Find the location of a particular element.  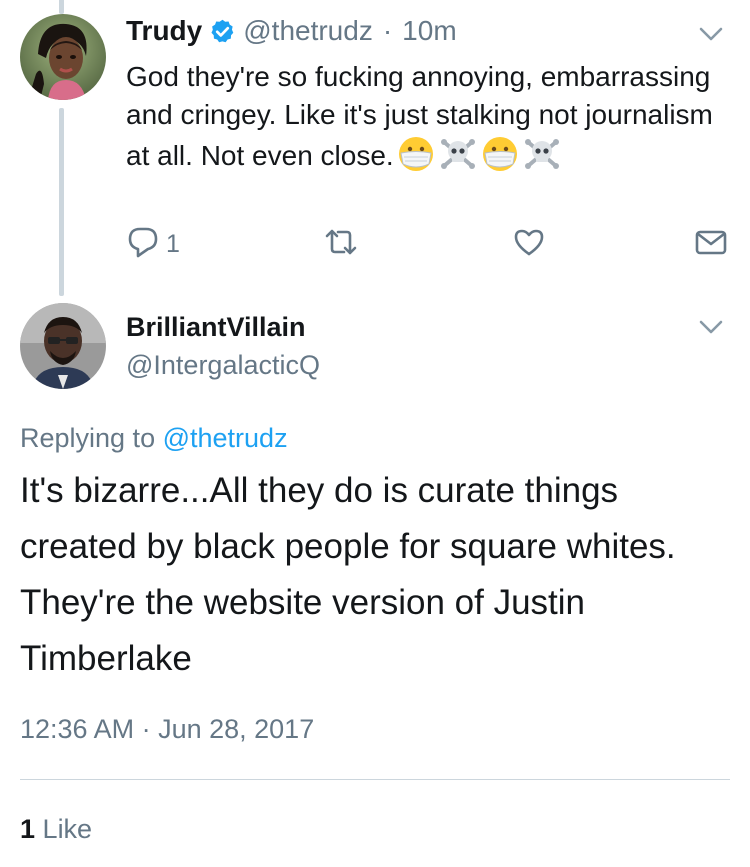

display-name: BrilliantVillain is located at coordinates (216, 327).